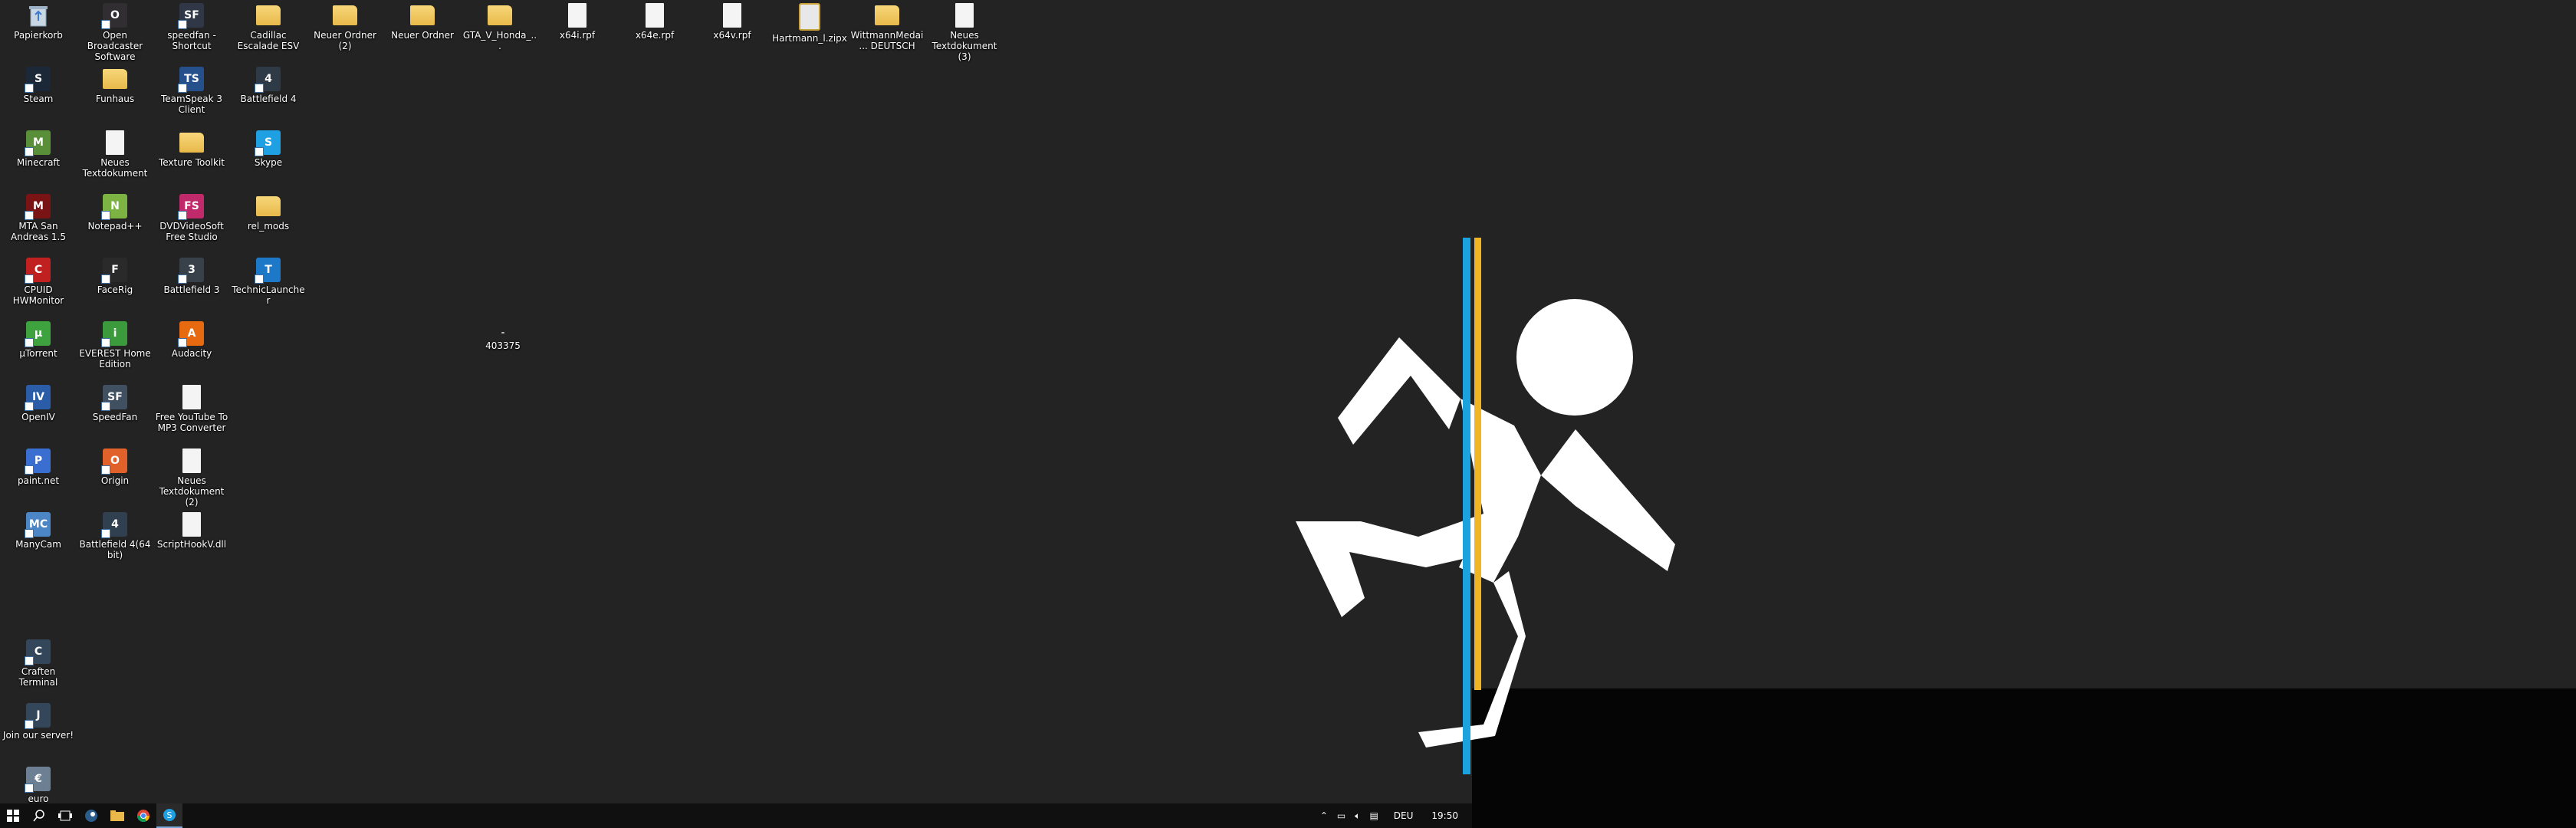 The width and height of the screenshot is (2576, 828). I want to click on craften-icon: C, so click(38, 652).